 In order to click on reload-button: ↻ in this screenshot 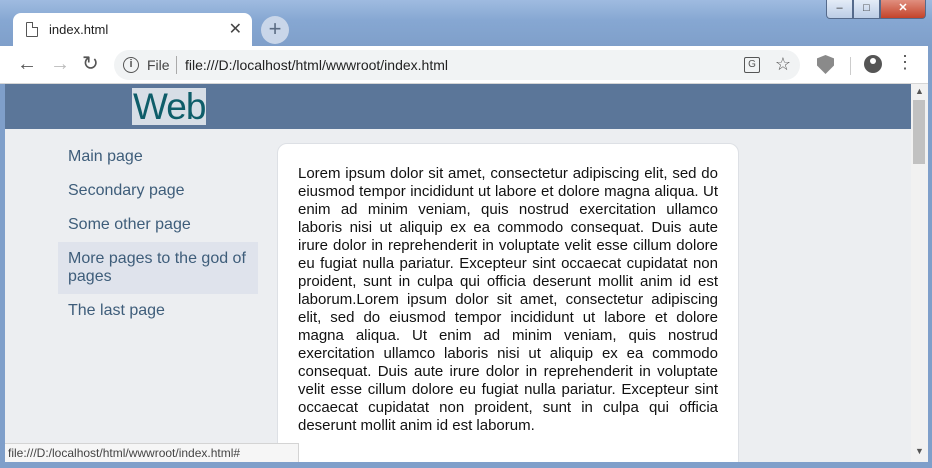, I will do `click(90, 64)`.